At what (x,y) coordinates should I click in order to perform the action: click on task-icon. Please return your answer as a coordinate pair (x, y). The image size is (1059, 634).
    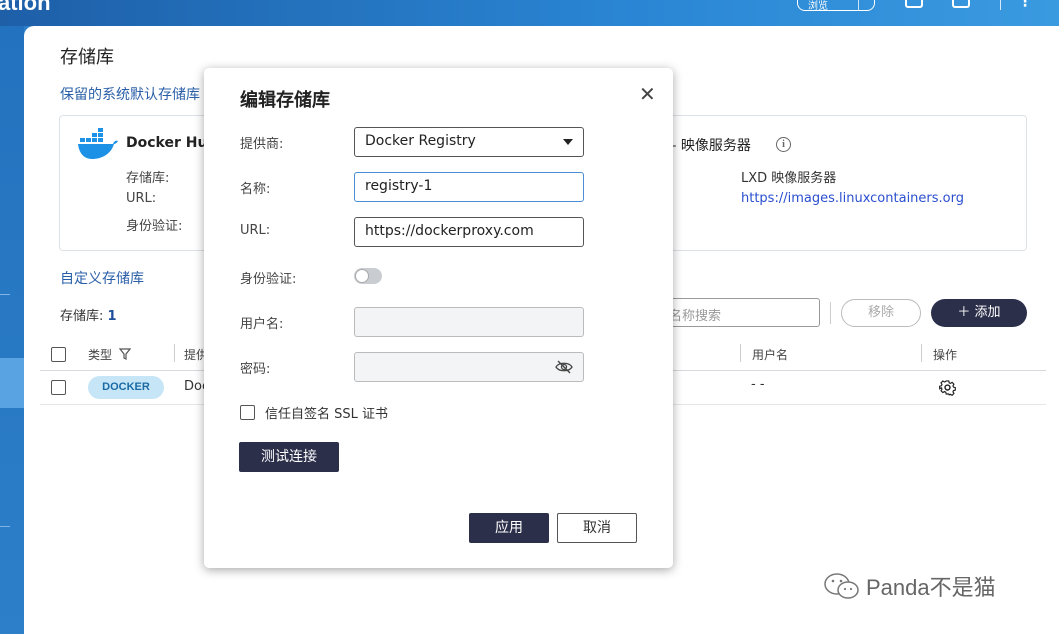
    Looking at the image, I should click on (914, 4).